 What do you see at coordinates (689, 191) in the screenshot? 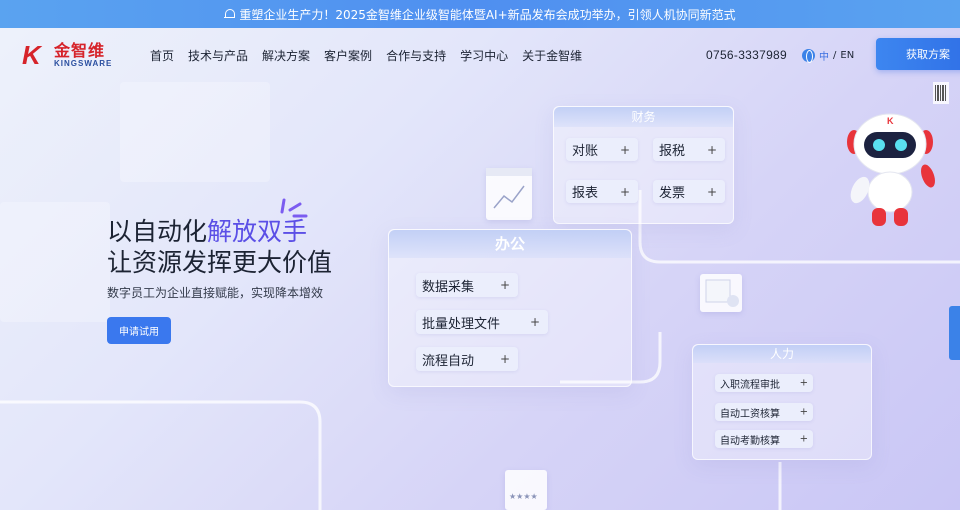
I see `chip-invoice: 发票 +` at bounding box center [689, 191].